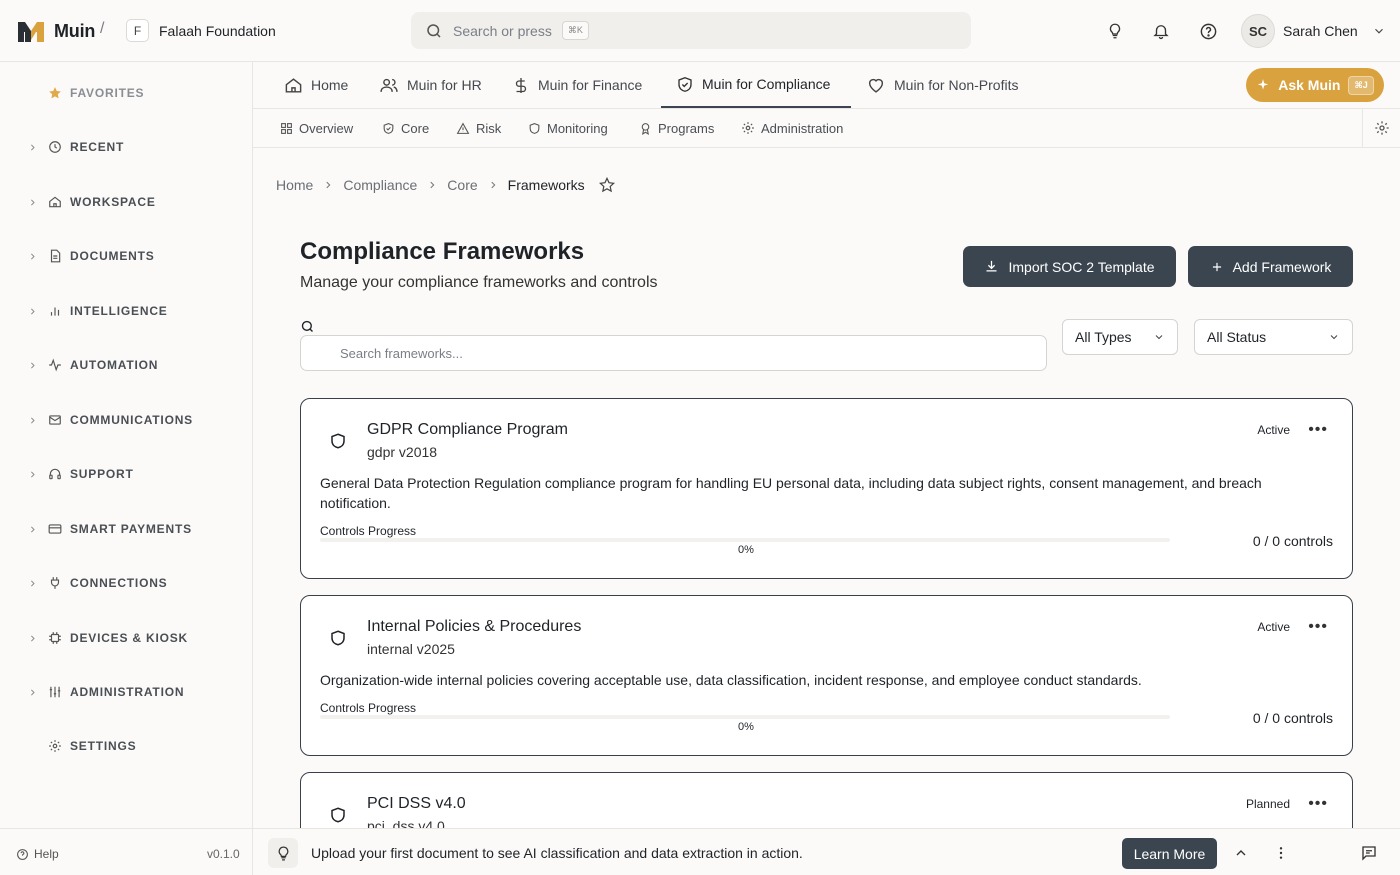 This screenshot has width=1400, height=875. What do you see at coordinates (745, 540) in the screenshot?
I see `progress-bar` at bounding box center [745, 540].